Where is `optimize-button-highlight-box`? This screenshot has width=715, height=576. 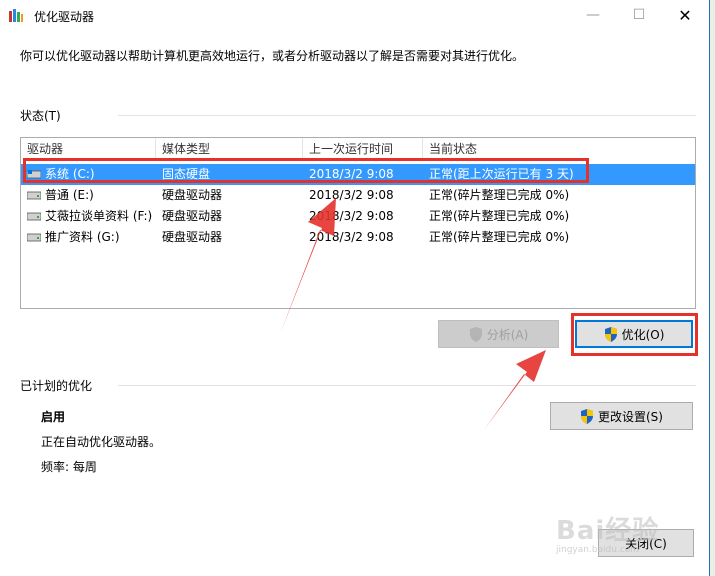 optimize-button-highlight-box is located at coordinates (634, 334).